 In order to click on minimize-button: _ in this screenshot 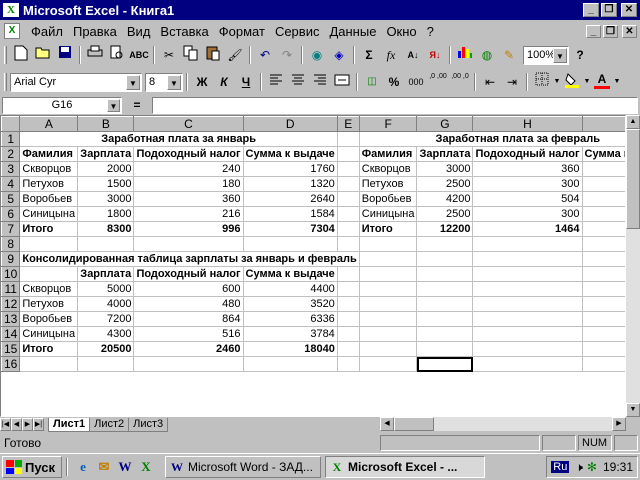, I will do `click(591, 10)`.